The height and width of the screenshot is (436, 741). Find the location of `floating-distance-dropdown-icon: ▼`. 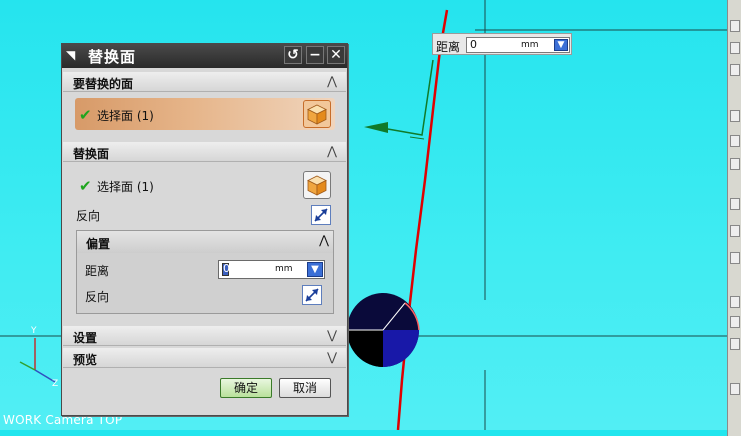

floating-distance-dropdown-icon: ▼ is located at coordinates (561, 45).